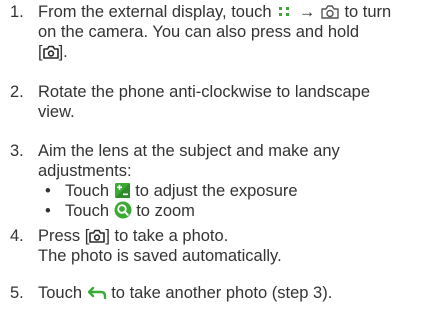  What do you see at coordinates (17, 293) in the screenshot?
I see `step-number: 5.` at bounding box center [17, 293].